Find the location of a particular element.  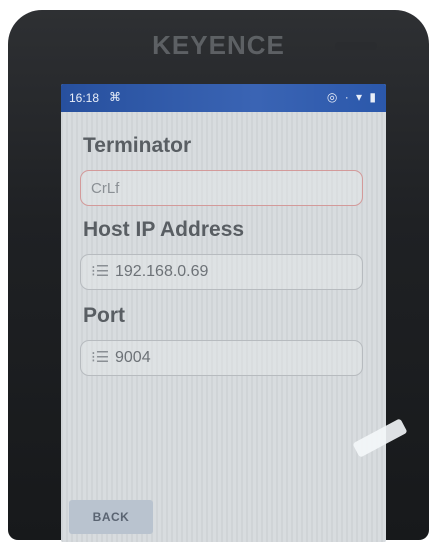

port-value: 9004 is located at coordinates (133, 357).